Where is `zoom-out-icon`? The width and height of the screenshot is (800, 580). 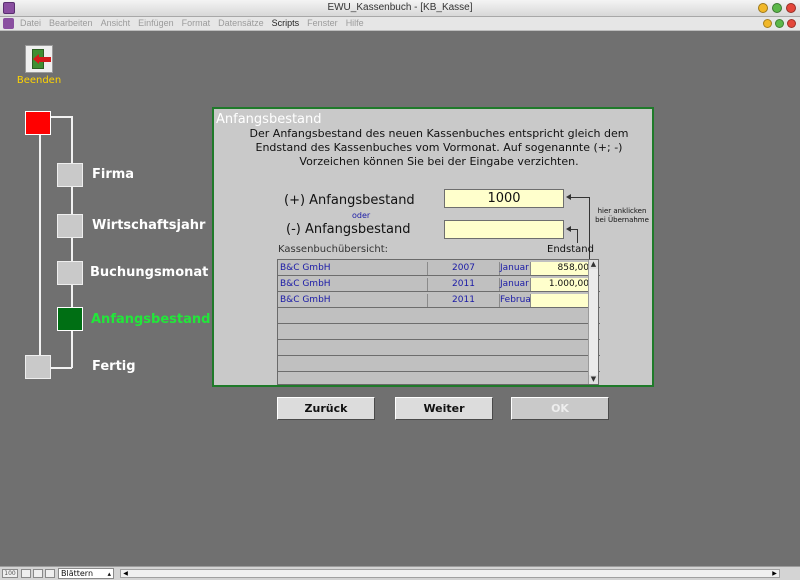 zoom-out-icon is located at coordinates (26, 573).